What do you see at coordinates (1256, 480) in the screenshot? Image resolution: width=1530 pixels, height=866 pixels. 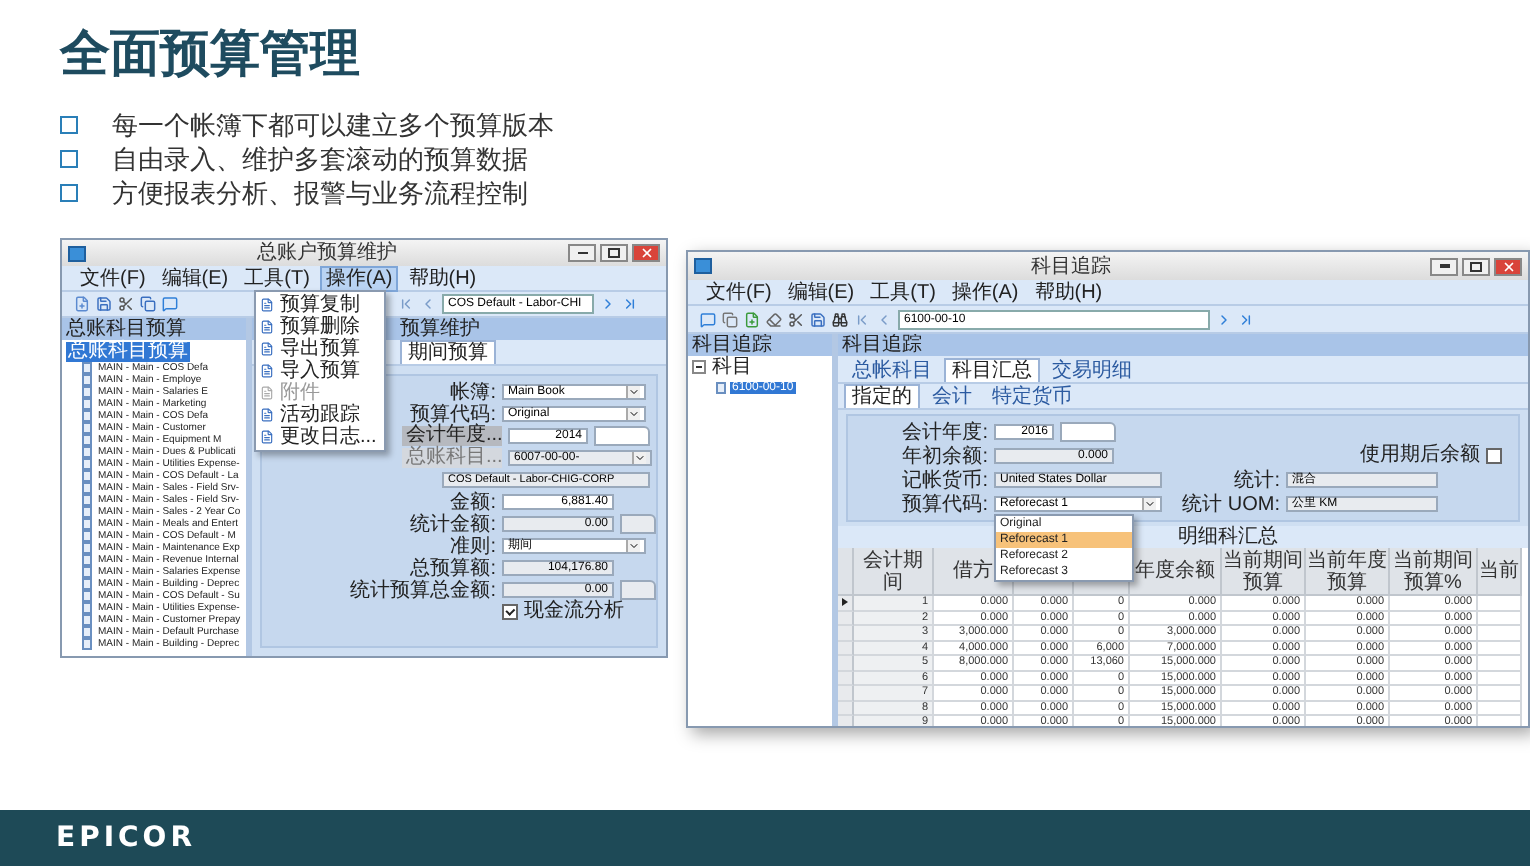 I see `field-label: 统计:` at bounding box center [1256, 480].